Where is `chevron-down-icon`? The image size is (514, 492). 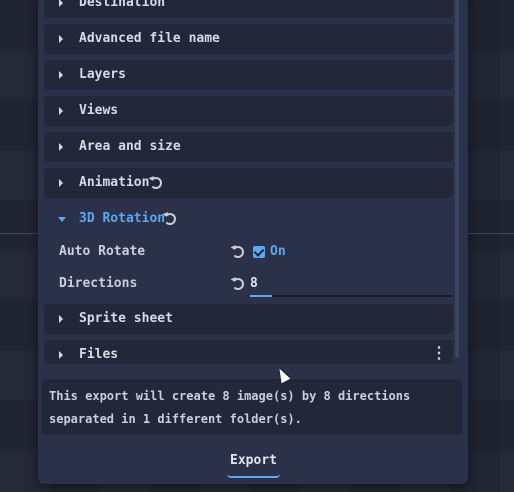
chevron-down-icon is located at coordinates (62, 219).